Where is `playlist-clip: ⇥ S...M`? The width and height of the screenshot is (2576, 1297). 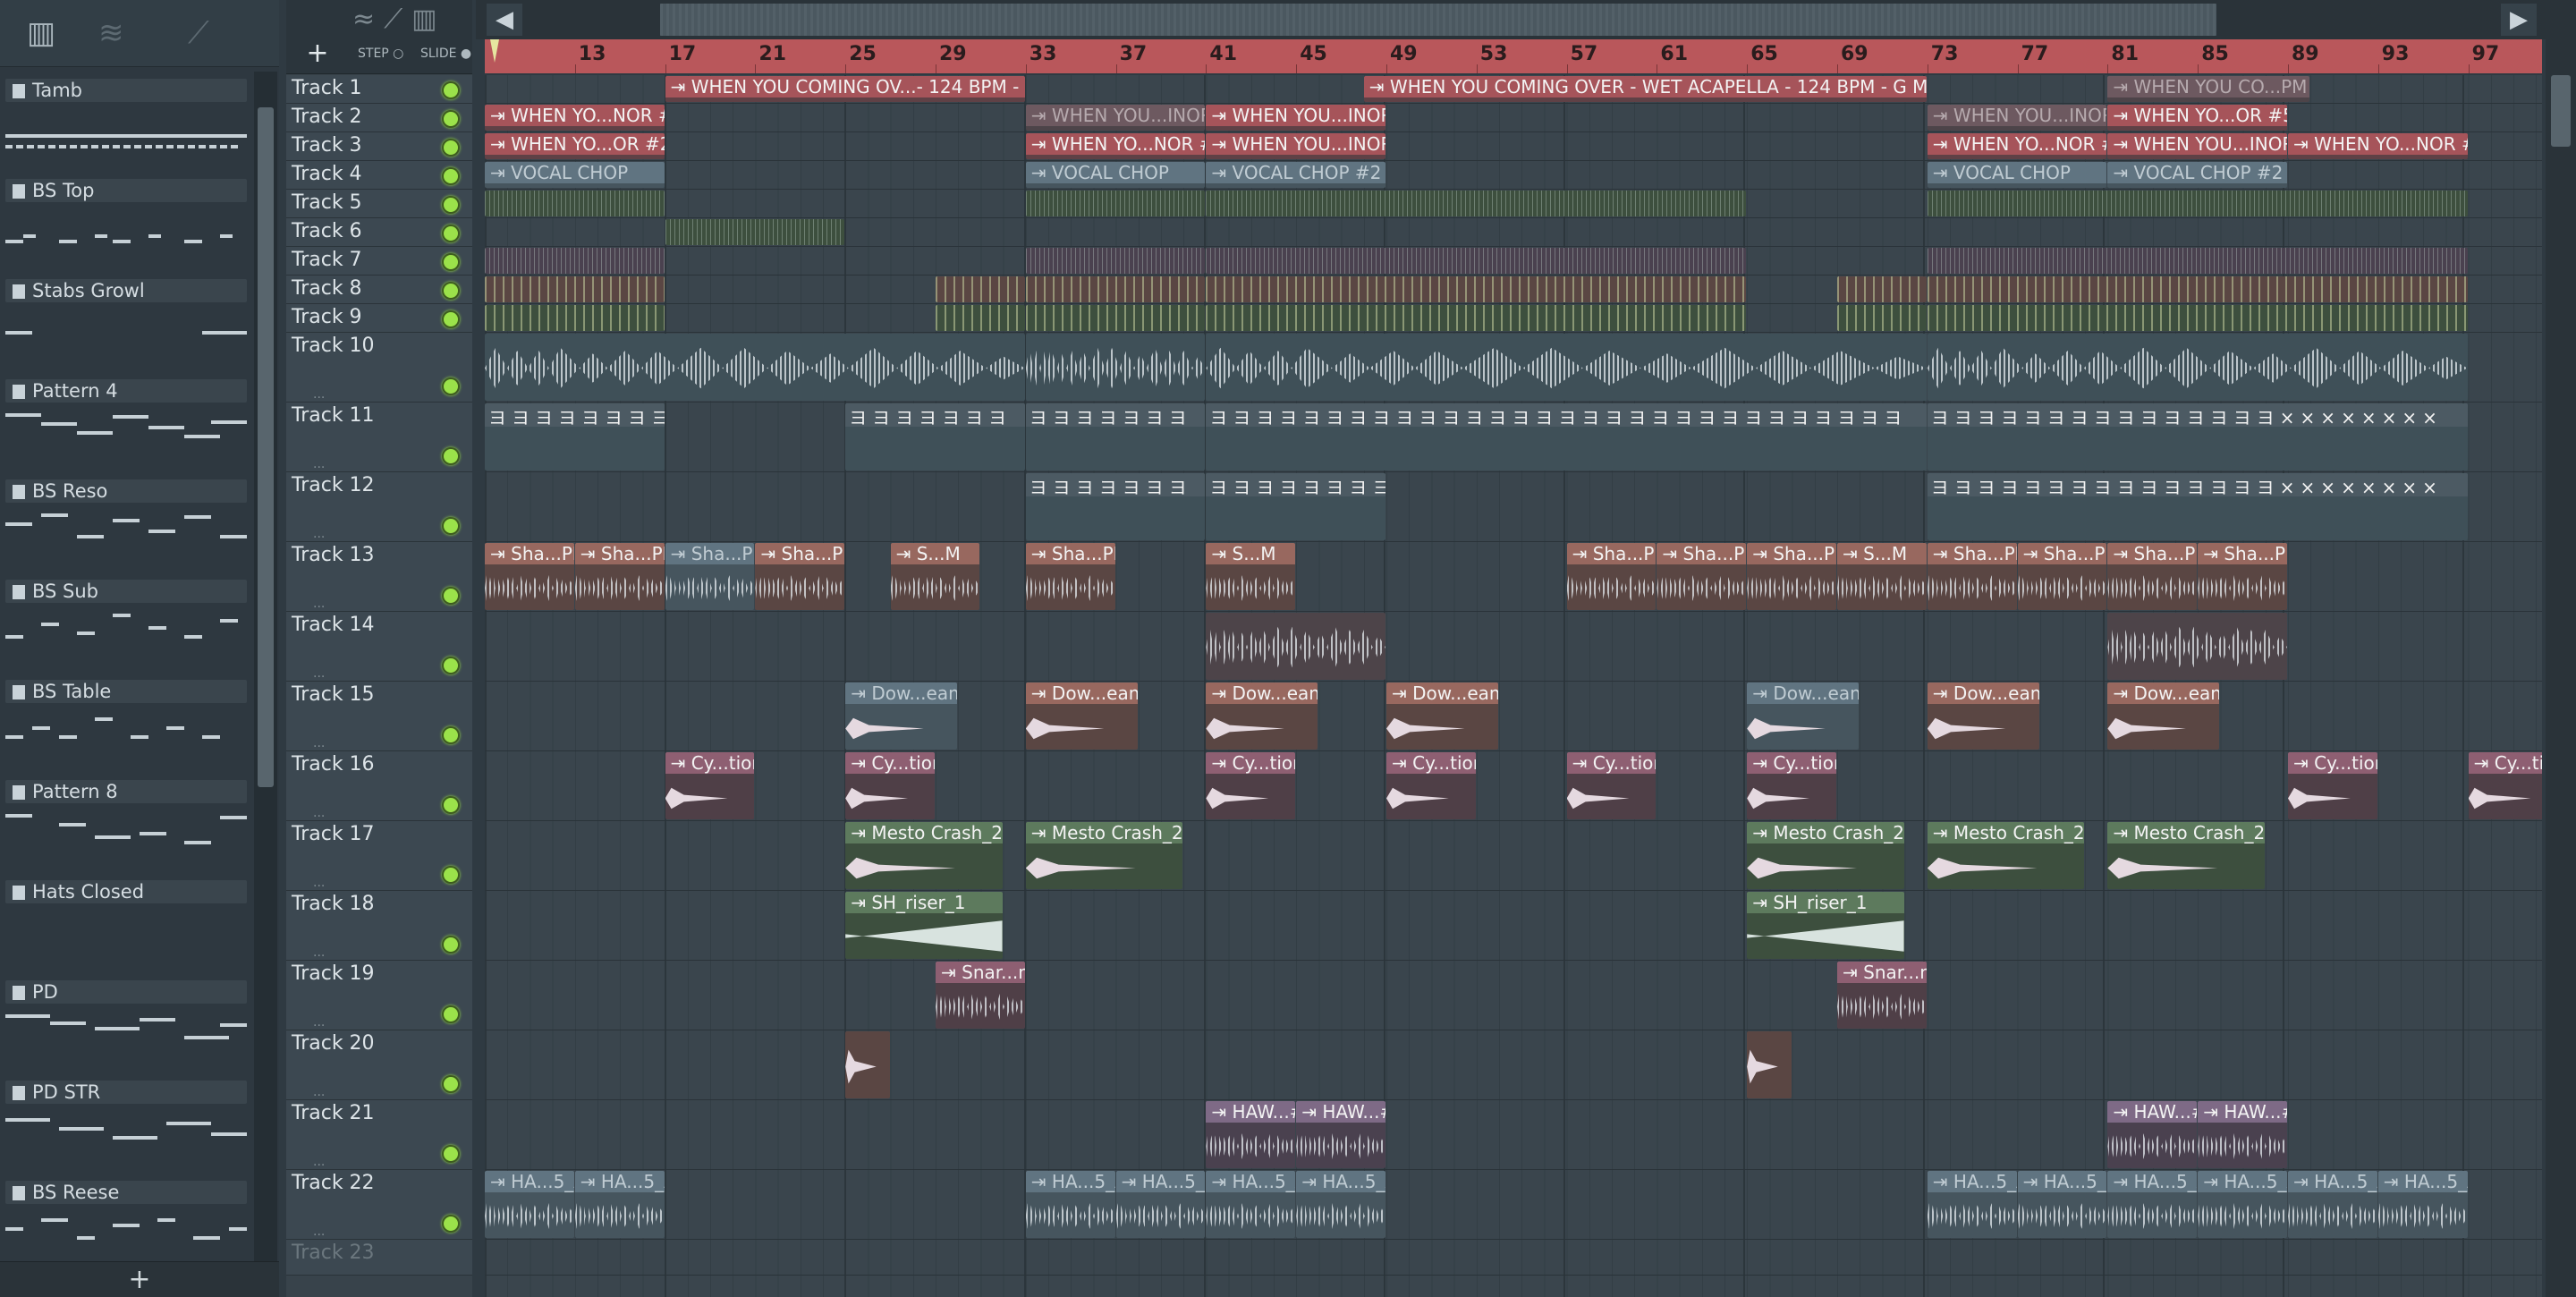
playlist-clip: ⇥ S...M is located at coordinates (1251, 576).